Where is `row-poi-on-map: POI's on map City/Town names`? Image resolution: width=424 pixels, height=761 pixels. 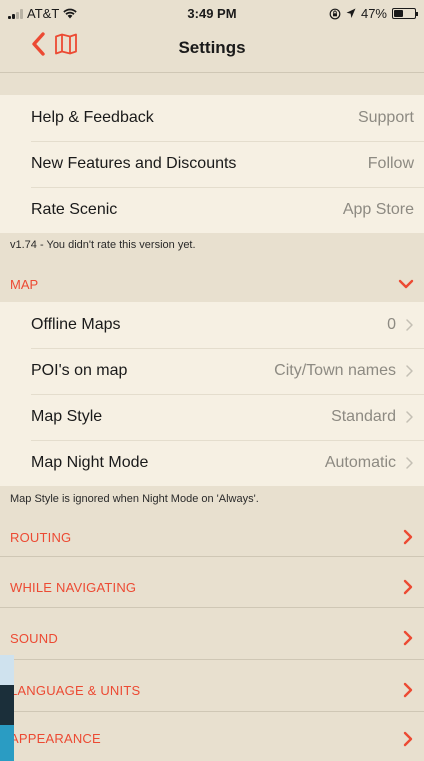 row-poi-on-map: POI's on map City/Town names is located at coordinates (212, 371).